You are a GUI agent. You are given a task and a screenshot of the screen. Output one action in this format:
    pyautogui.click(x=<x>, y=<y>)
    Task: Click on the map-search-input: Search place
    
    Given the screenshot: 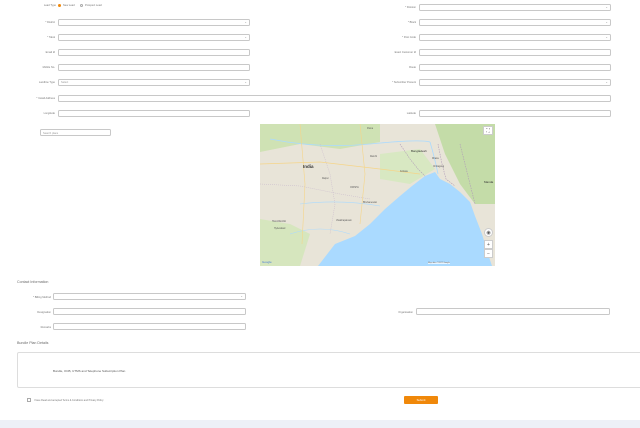 What is the action you would take?
    pyautogui.click(x=75, y=132)
    